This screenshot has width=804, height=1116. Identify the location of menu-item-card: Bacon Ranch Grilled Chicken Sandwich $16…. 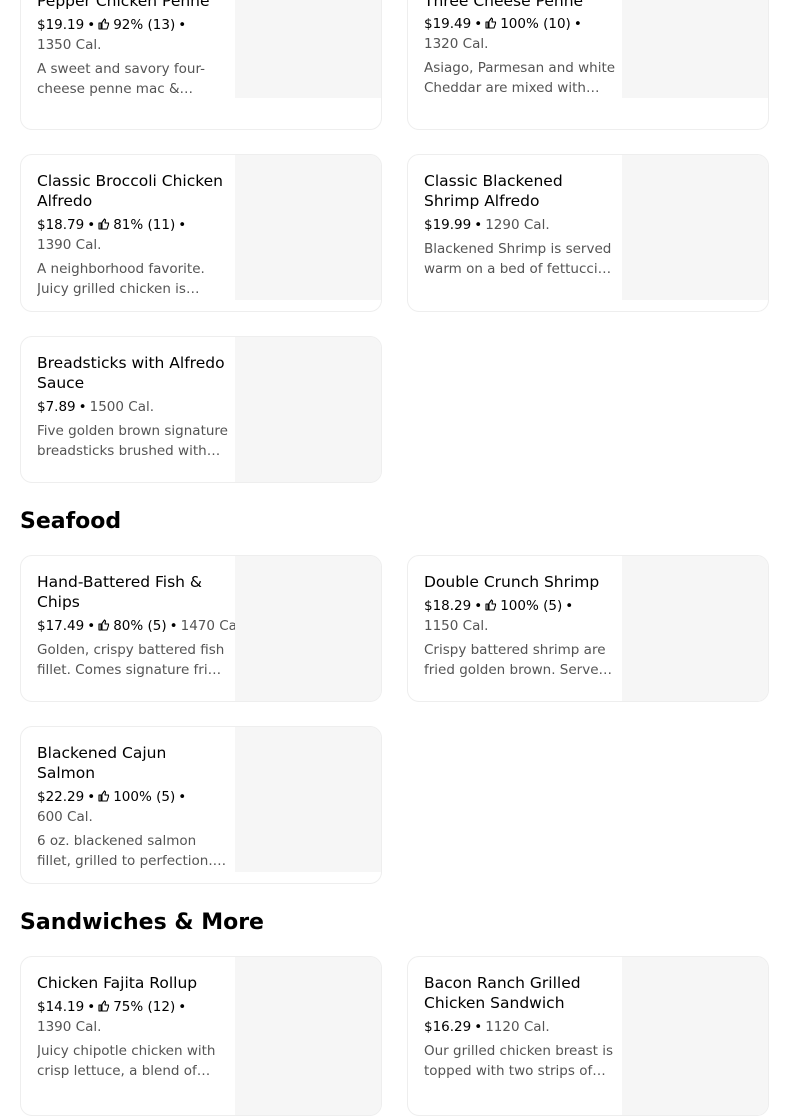
(588, 1036).